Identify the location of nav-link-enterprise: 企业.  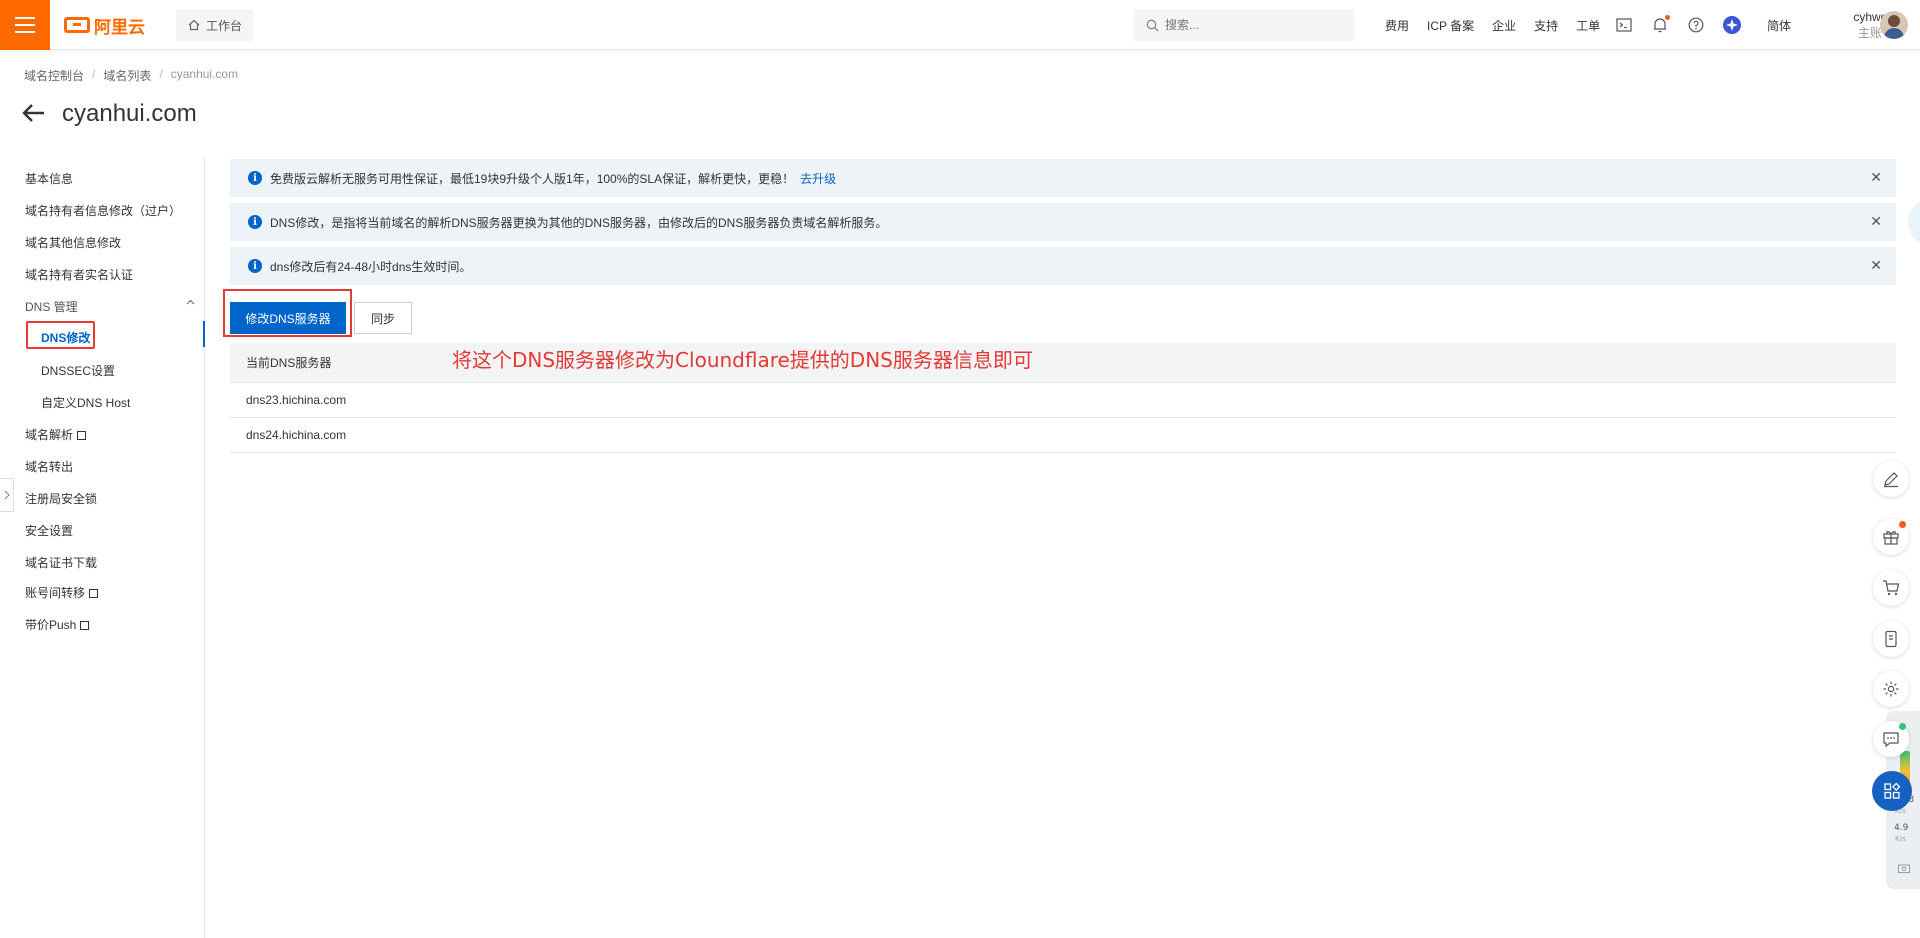
(1504, 25).